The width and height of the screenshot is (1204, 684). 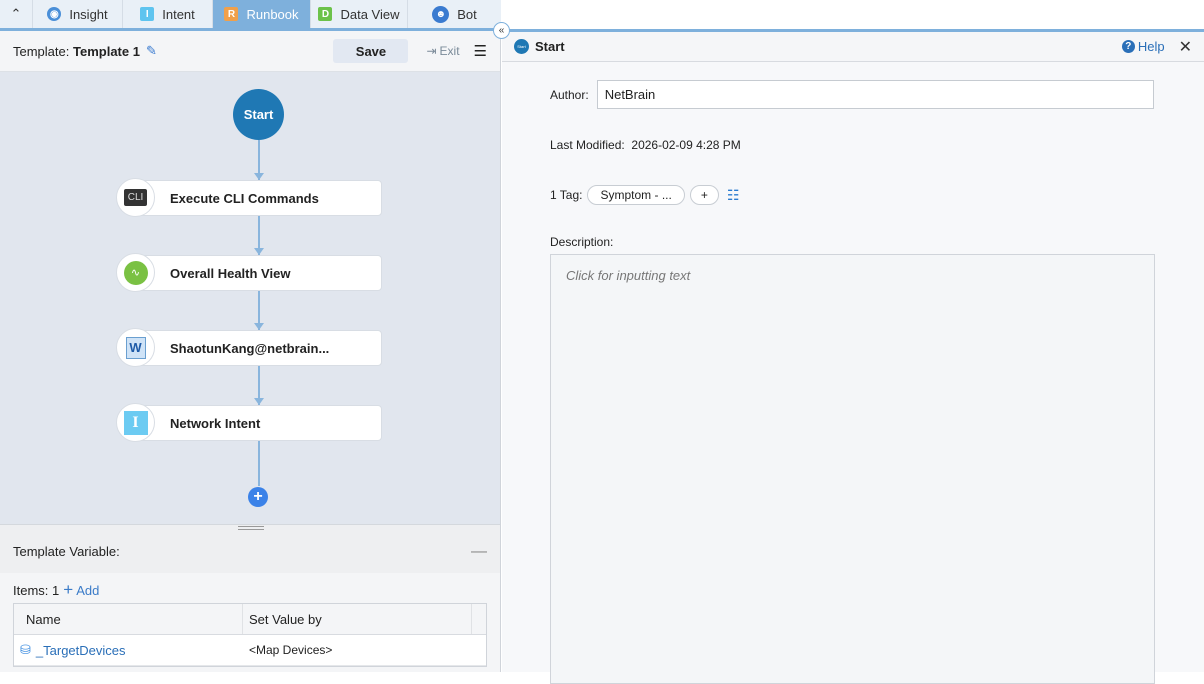 I want to click on menu-icon: ☰, so click(x=480, y=51).